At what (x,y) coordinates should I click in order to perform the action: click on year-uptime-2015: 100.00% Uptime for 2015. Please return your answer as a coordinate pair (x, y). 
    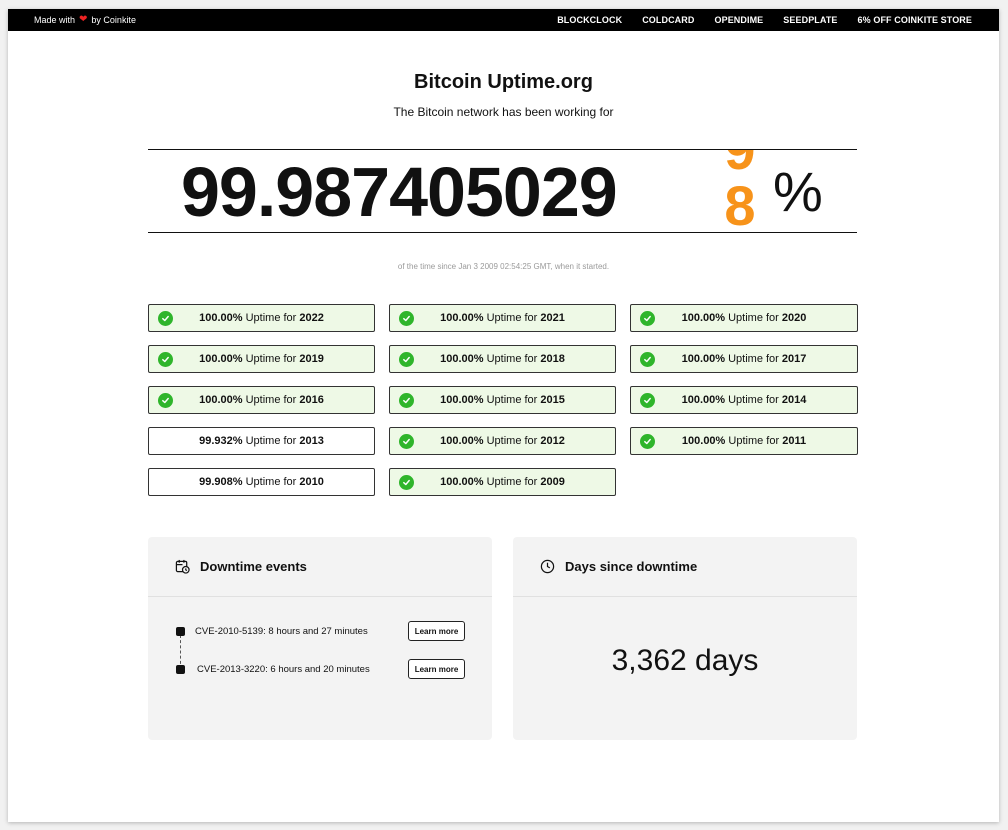
    Looking at the image, I should click on (502, 400).